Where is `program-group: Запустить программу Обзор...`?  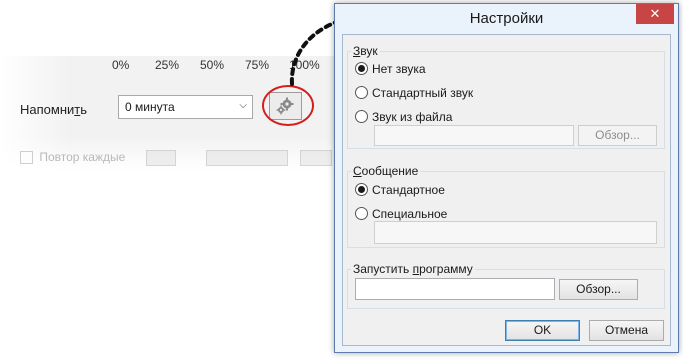
program-group: Запустить программу Обзор... is located at coordinates (506, 285).